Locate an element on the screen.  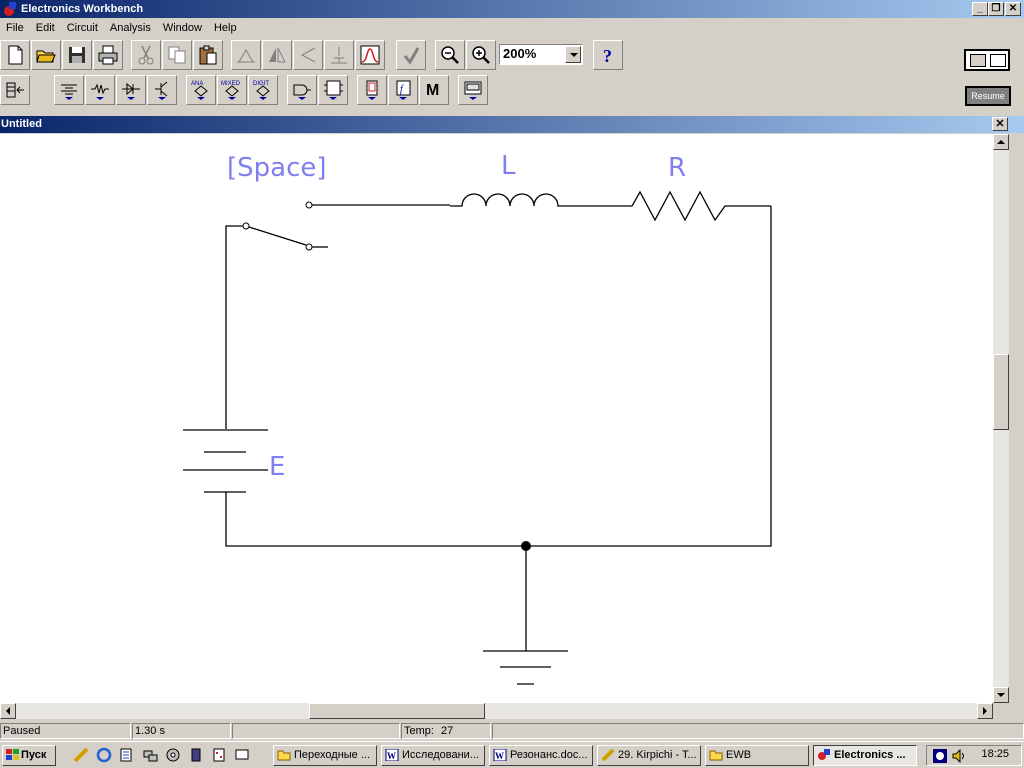
desktop-icon is located at coordinates (242, 755).